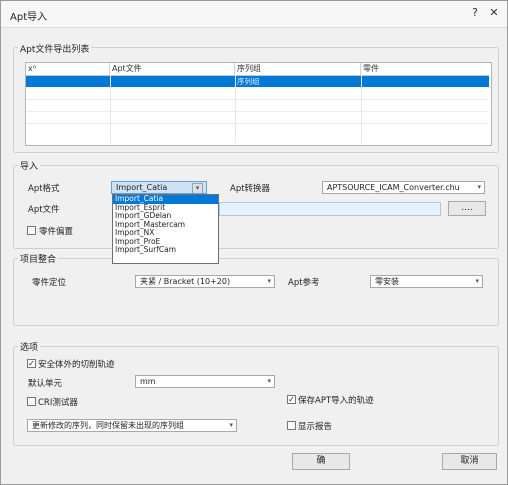 This screenshot has height=485, width=508. What do you see at coordinates (44, 189) in the screenshot?
I see `apt-format-label: Apt格式` at bounding box center [44, 189].